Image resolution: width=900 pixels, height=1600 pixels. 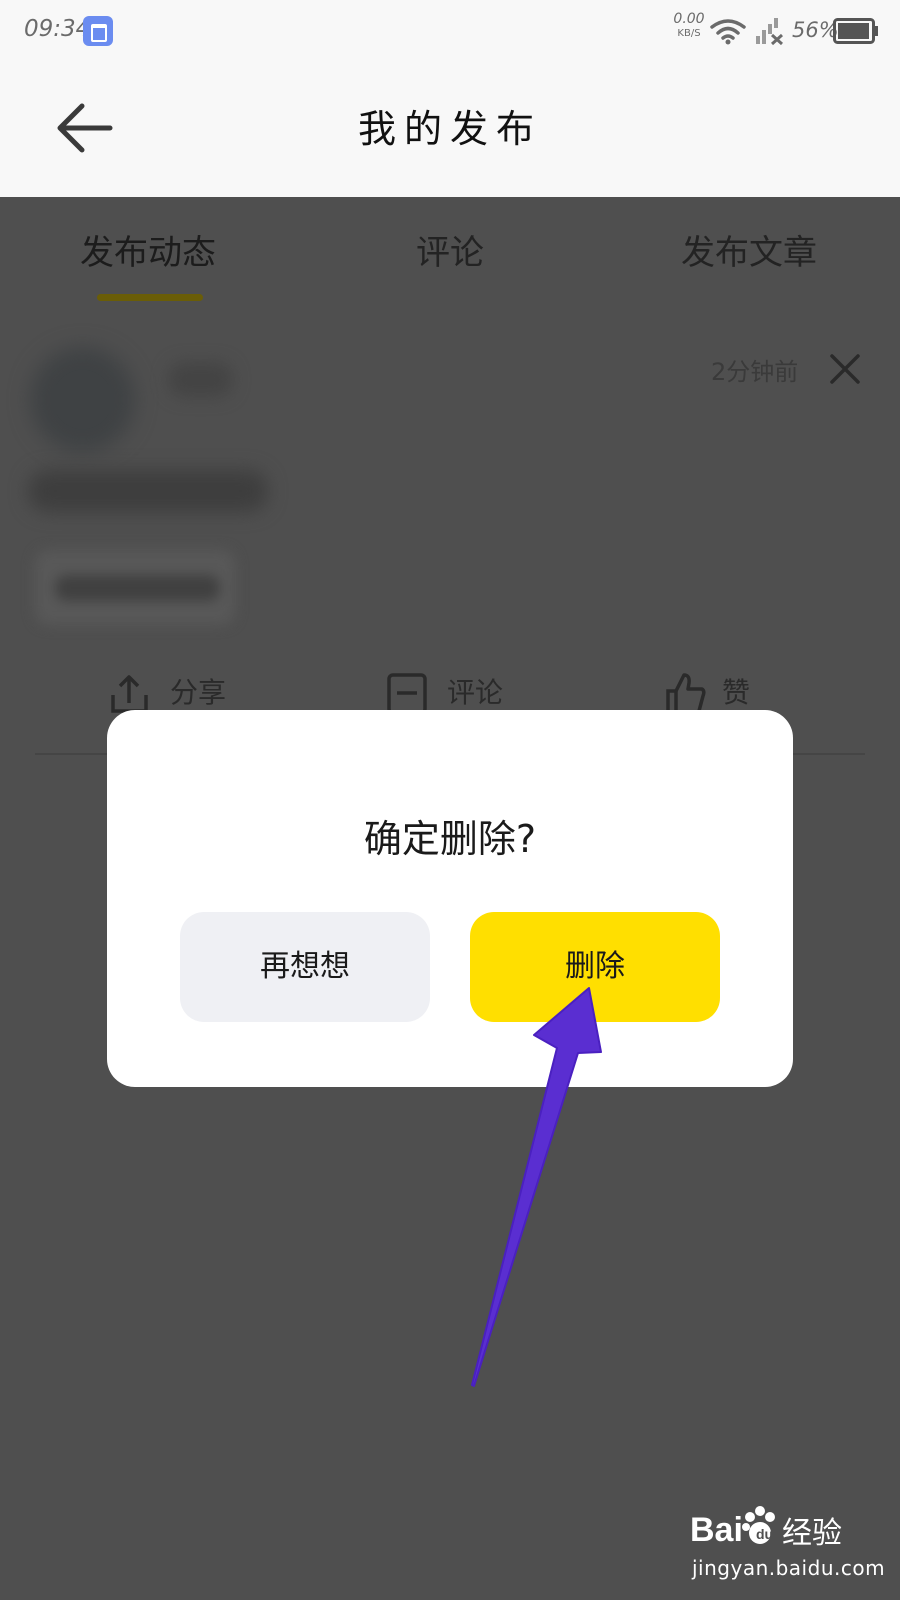 What do you see at coordinates (728, 32) in the screenshot?
I see `wifi-icon` at bounding box center [728, 32].